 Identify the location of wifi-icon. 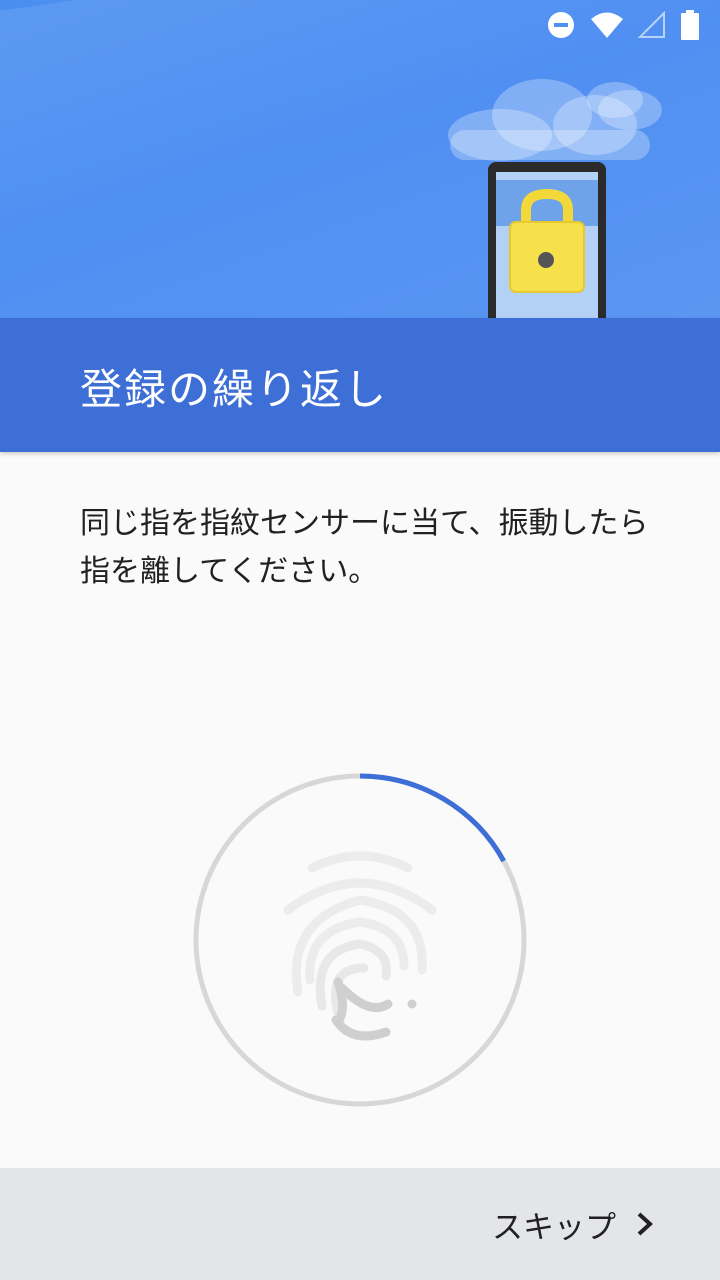
(607, 25).